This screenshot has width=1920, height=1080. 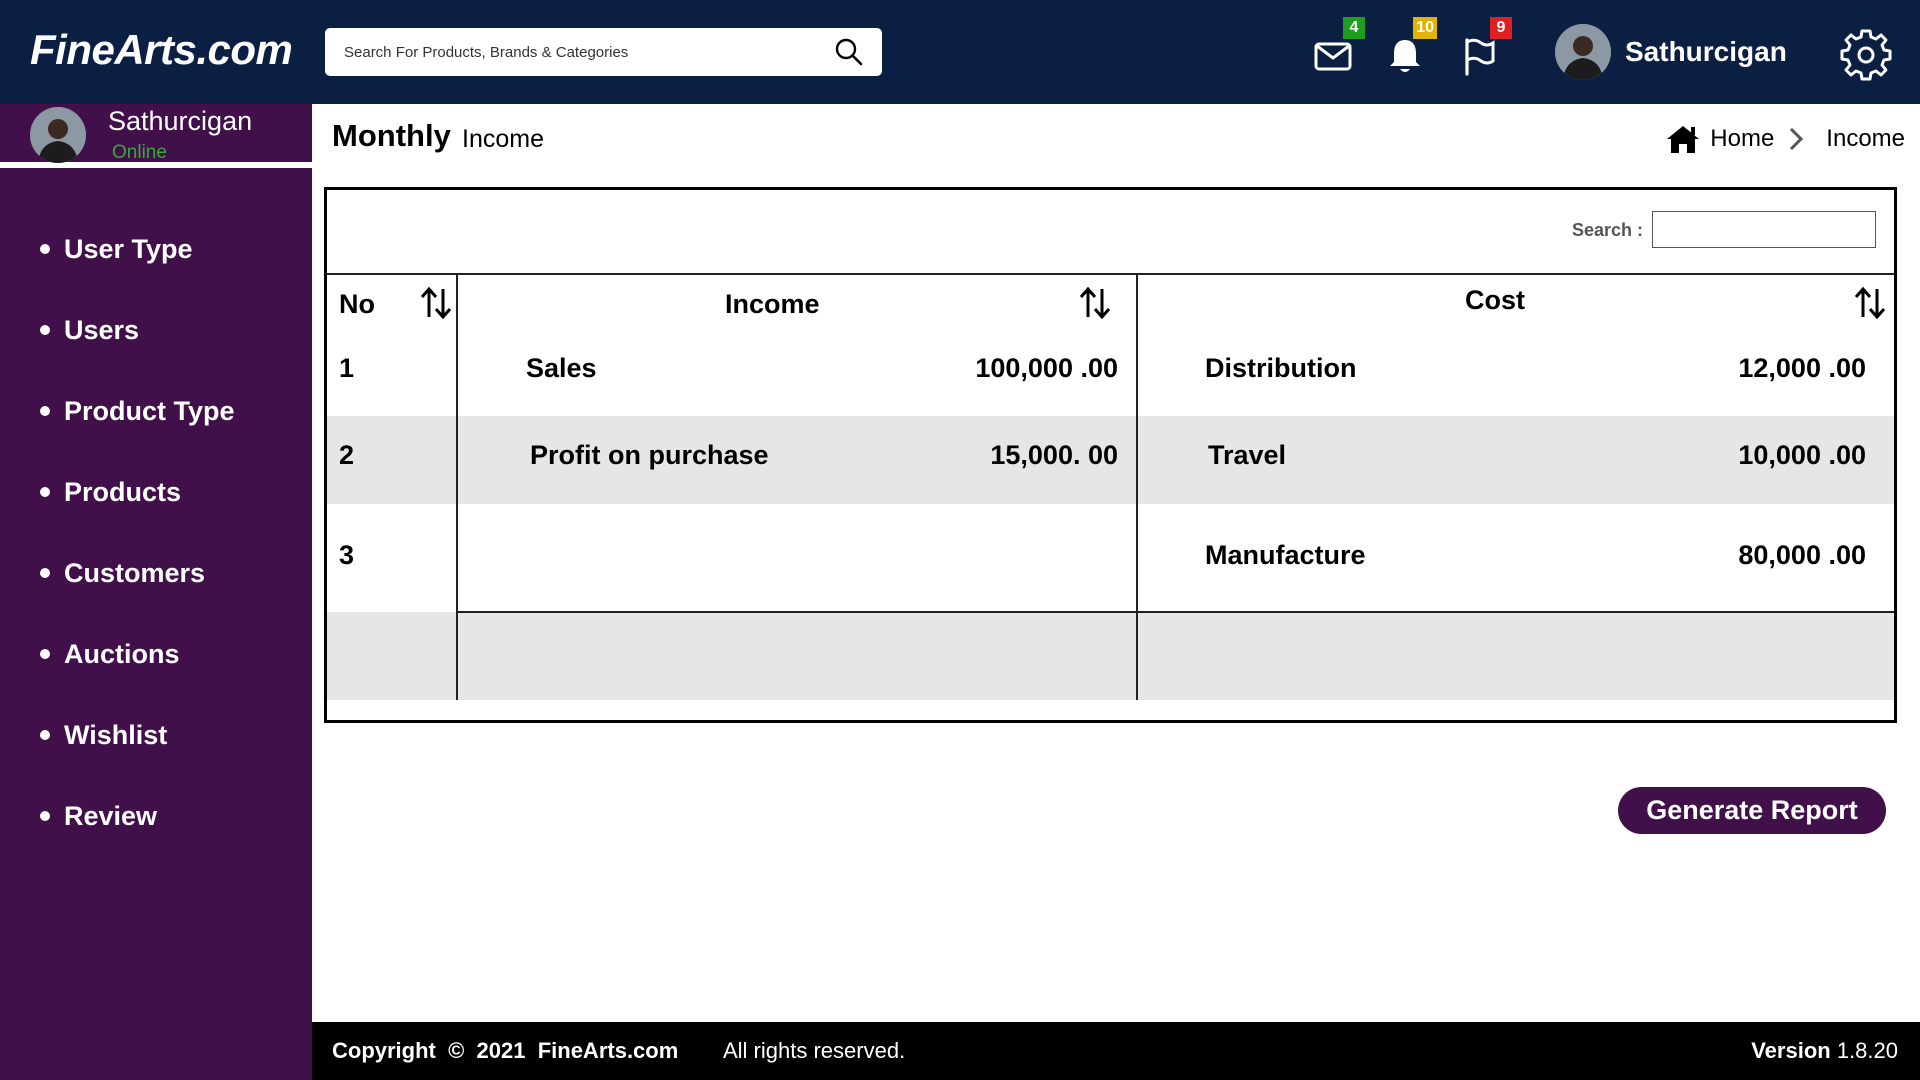 What do you see at coordinates (1797, 139) in the screenshot?
I see `chevron-right-icon` at bounding box center [1797, 139].